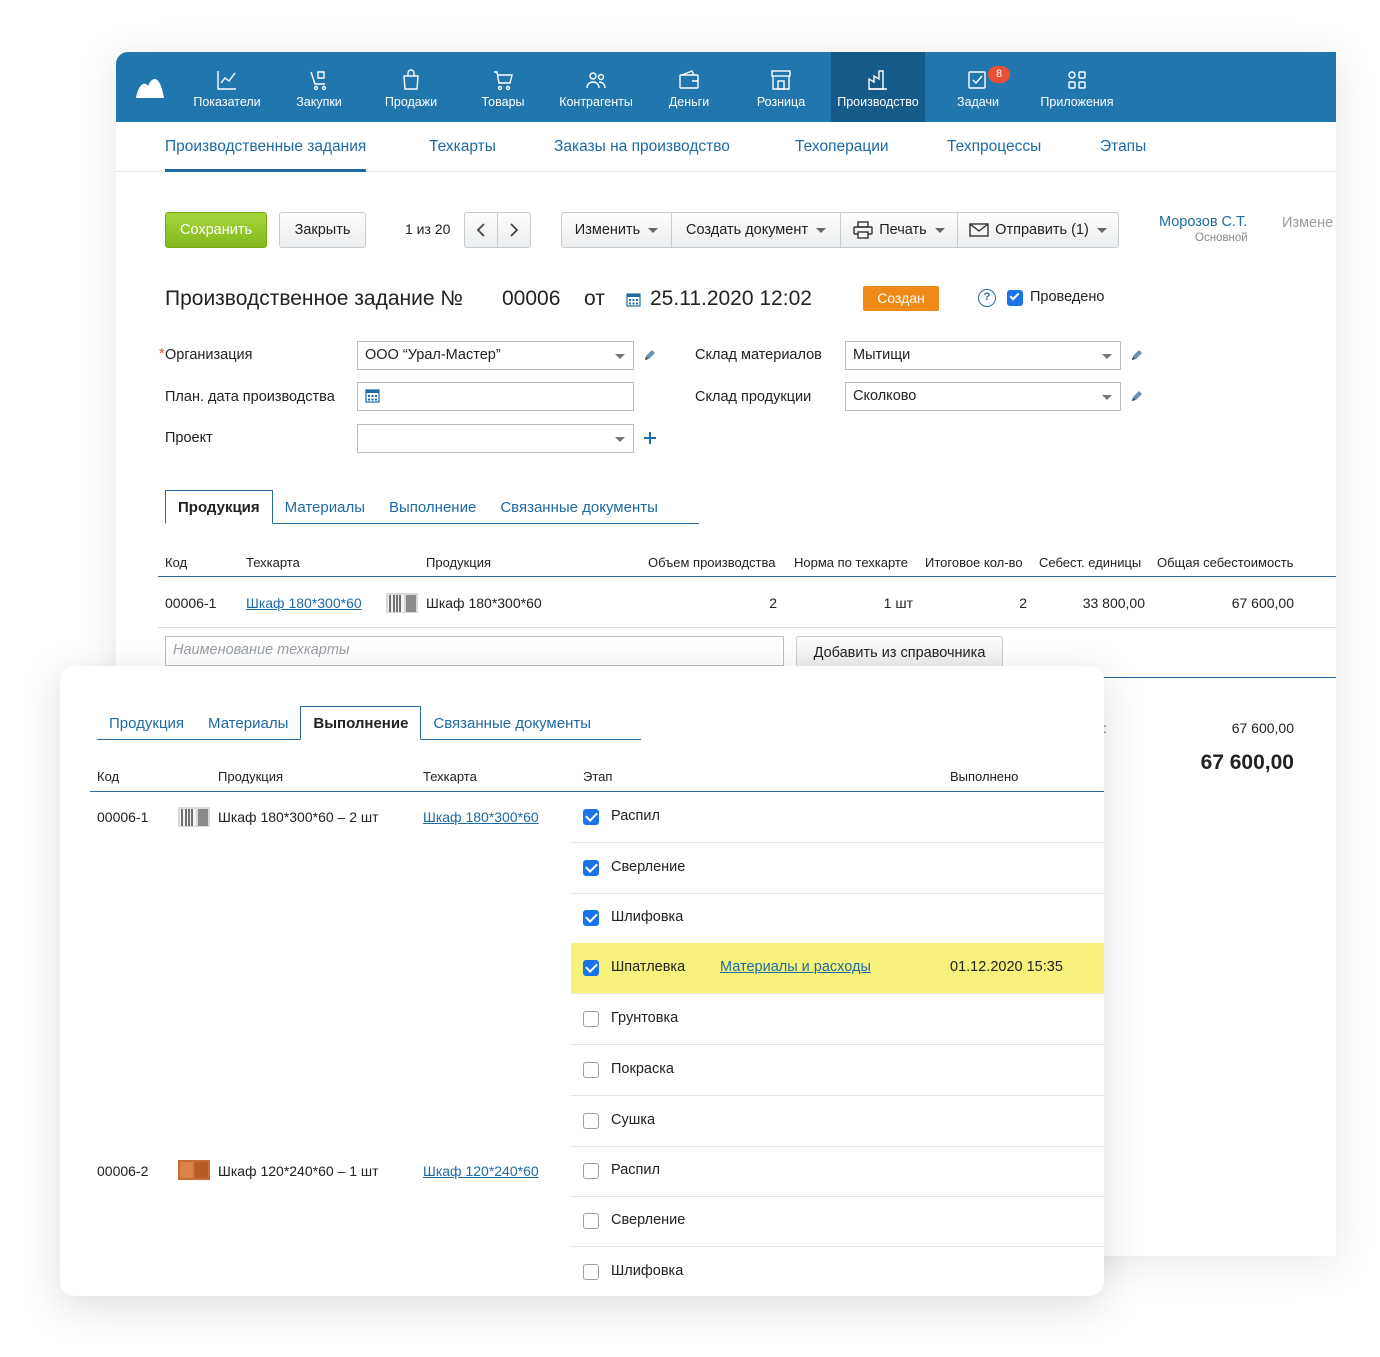  Describe the element at coordinates (901, 298) in the screenshot. I see `status-badge: Создан` at that location.